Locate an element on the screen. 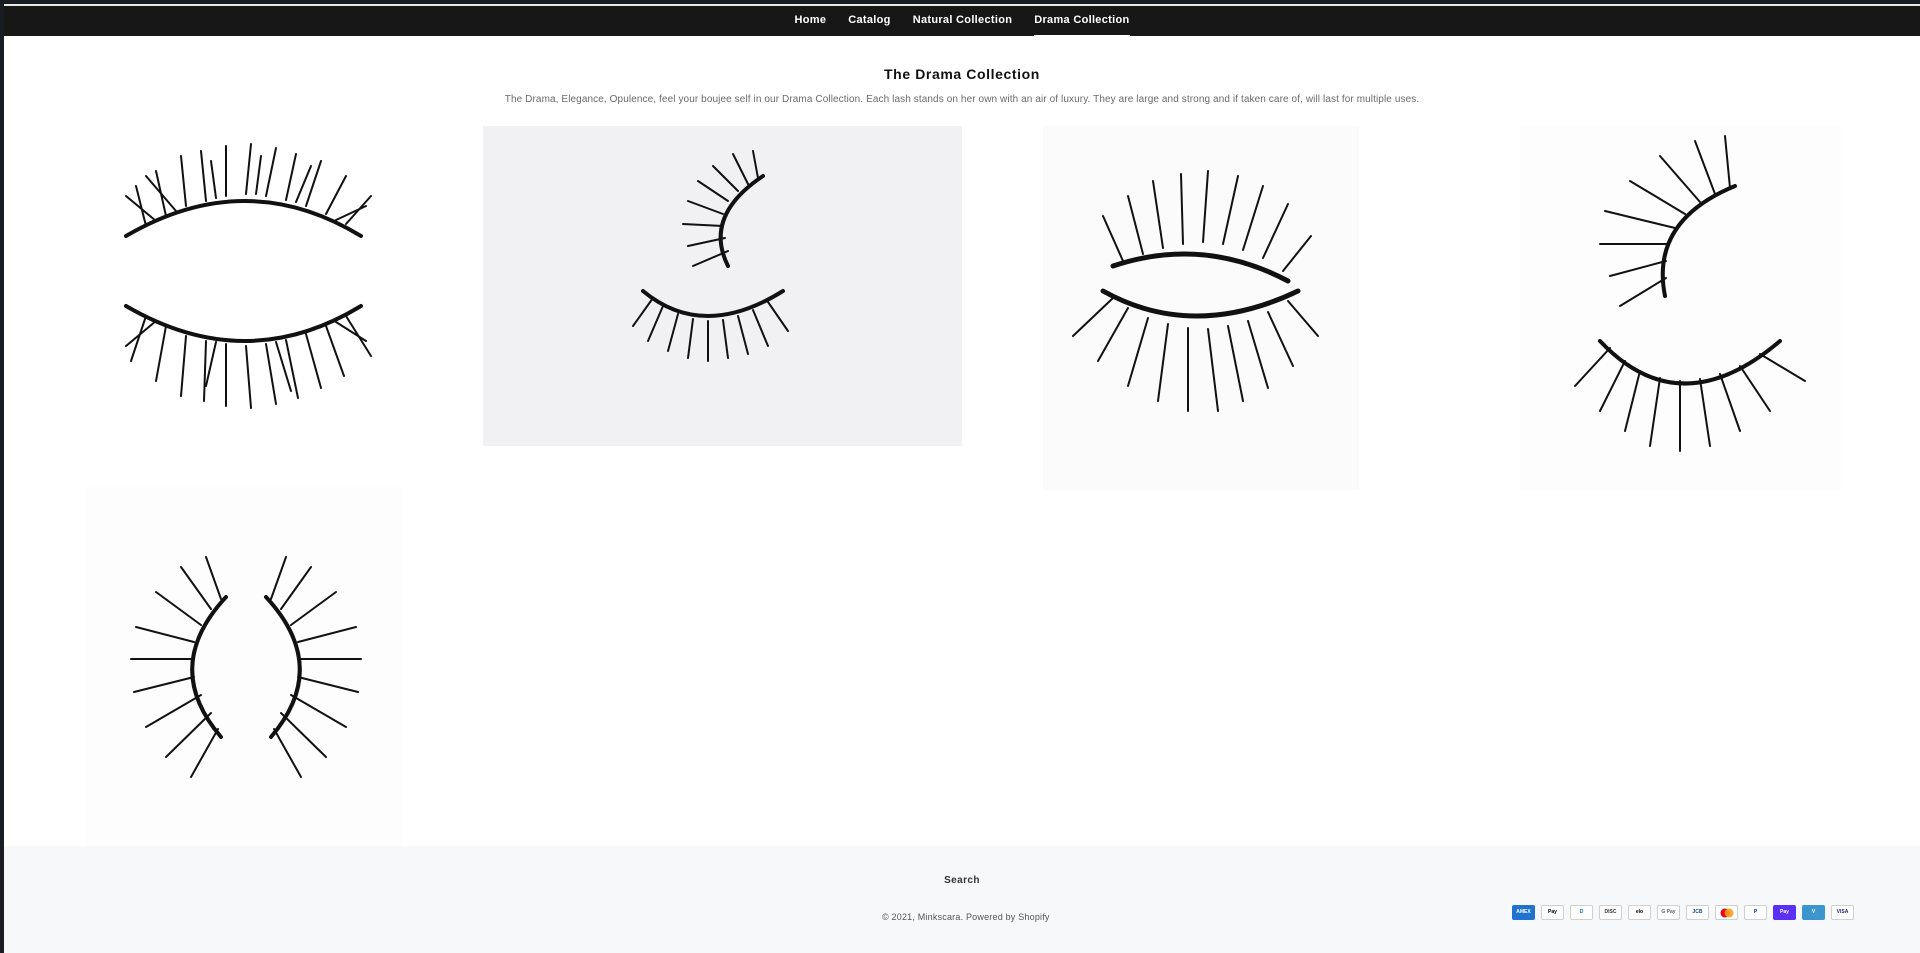  footer-search-link: Search is located at coordinates (962, 880).